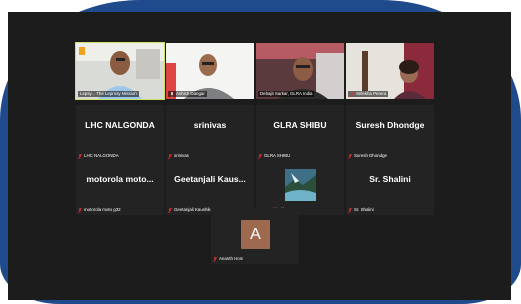 The width and height of the screenshot is (521, 304). I want to click on video-tile-debajit: Debajit Sarkar, GLRA India, so click(300, 71).